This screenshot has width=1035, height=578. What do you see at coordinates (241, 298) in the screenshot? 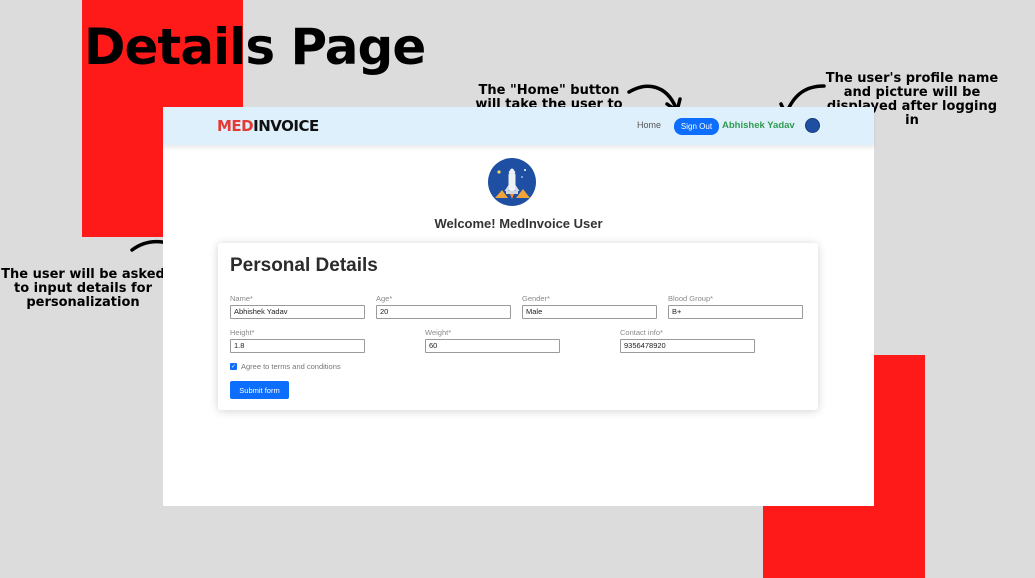
I see `name-label: Name*` at bounding box center [241, 298].